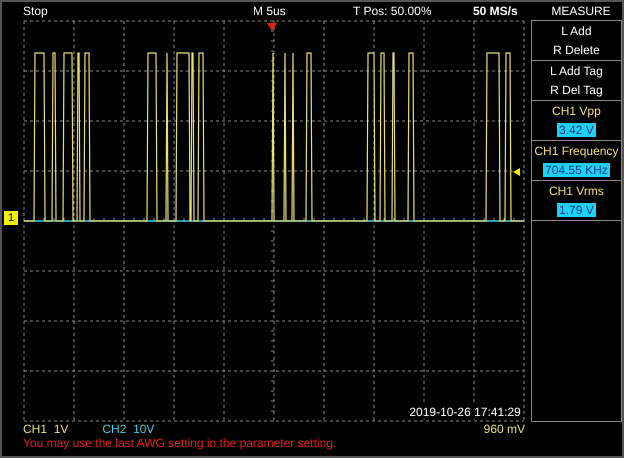 The height and width of the screenshot is (458, 624). Describe the element at coordinates (496, 11) in the screenshot. I see `sample-rate: 50 MS/s` at that location.